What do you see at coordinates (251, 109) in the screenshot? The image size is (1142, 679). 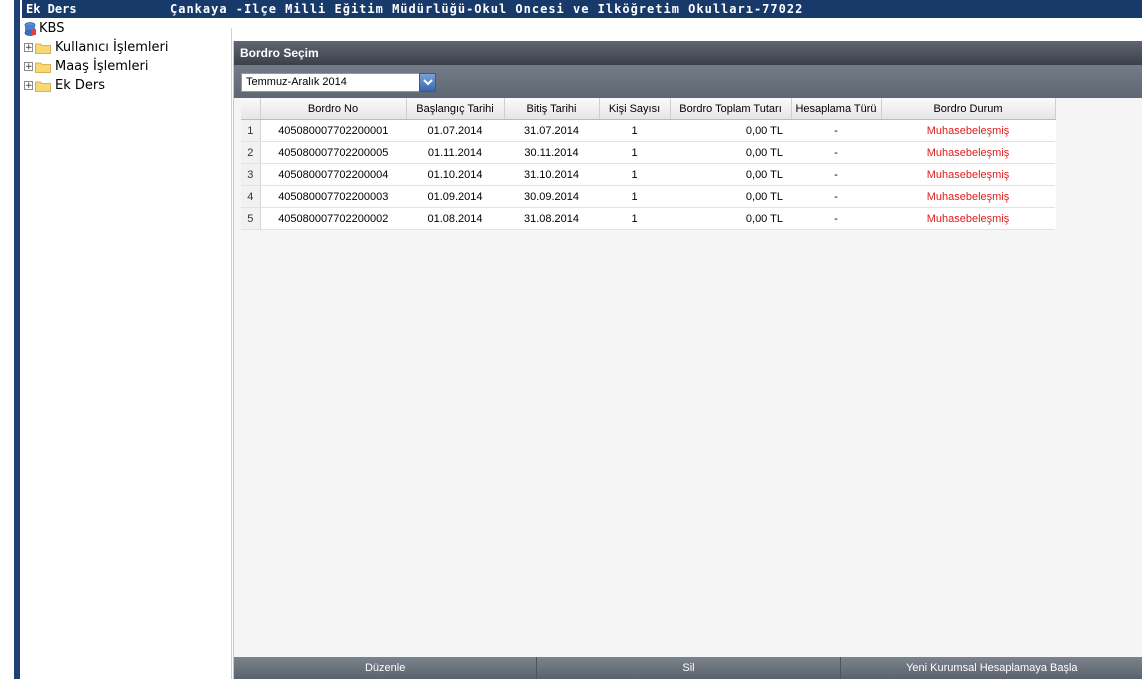 I see `row-number-header` at bounding box center [251, 109].